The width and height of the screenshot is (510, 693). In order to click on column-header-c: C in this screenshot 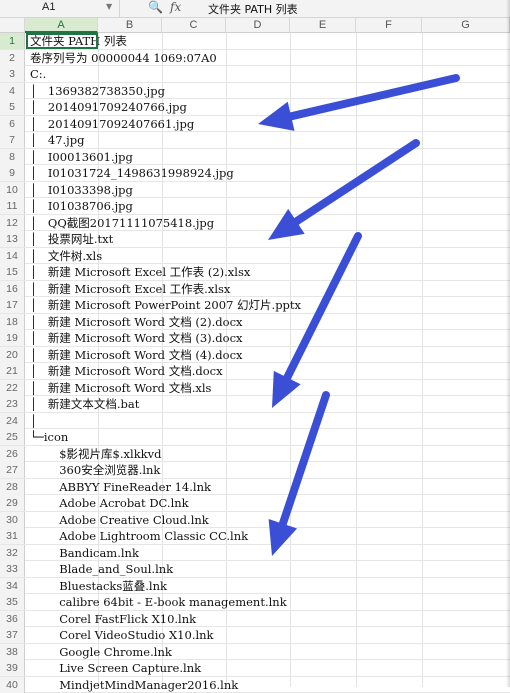, I will do `click(194, 25)`.